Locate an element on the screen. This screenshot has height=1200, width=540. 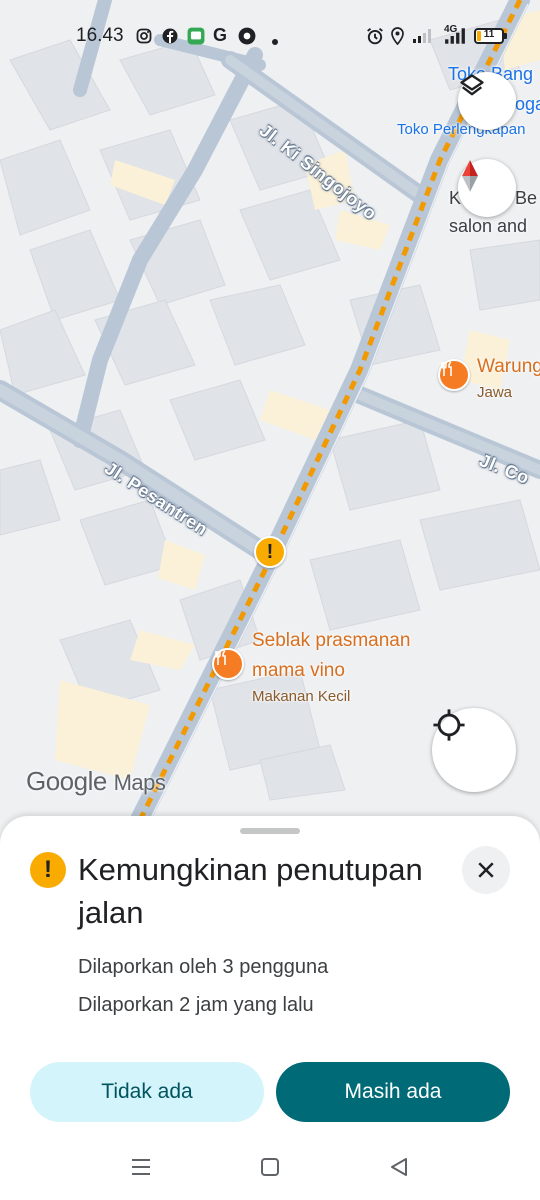
notification-dot-icon is located at coordinates (275, 42).